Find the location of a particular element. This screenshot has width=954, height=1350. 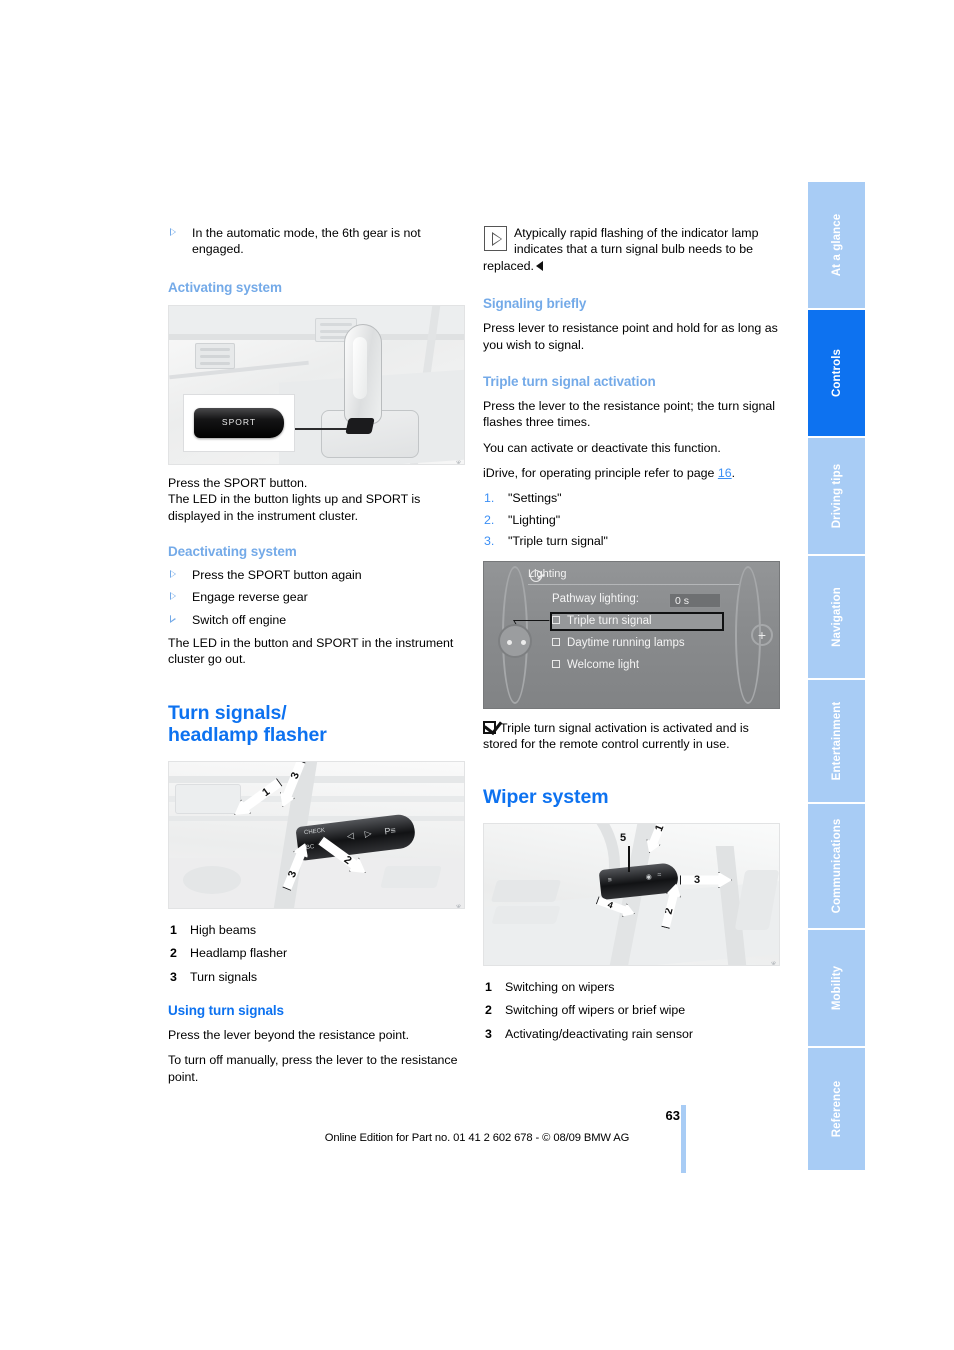

figure-image-wiper: ≡ ◉ ≈ 1 2 3 4 5 is located at coordinates (631, 894).